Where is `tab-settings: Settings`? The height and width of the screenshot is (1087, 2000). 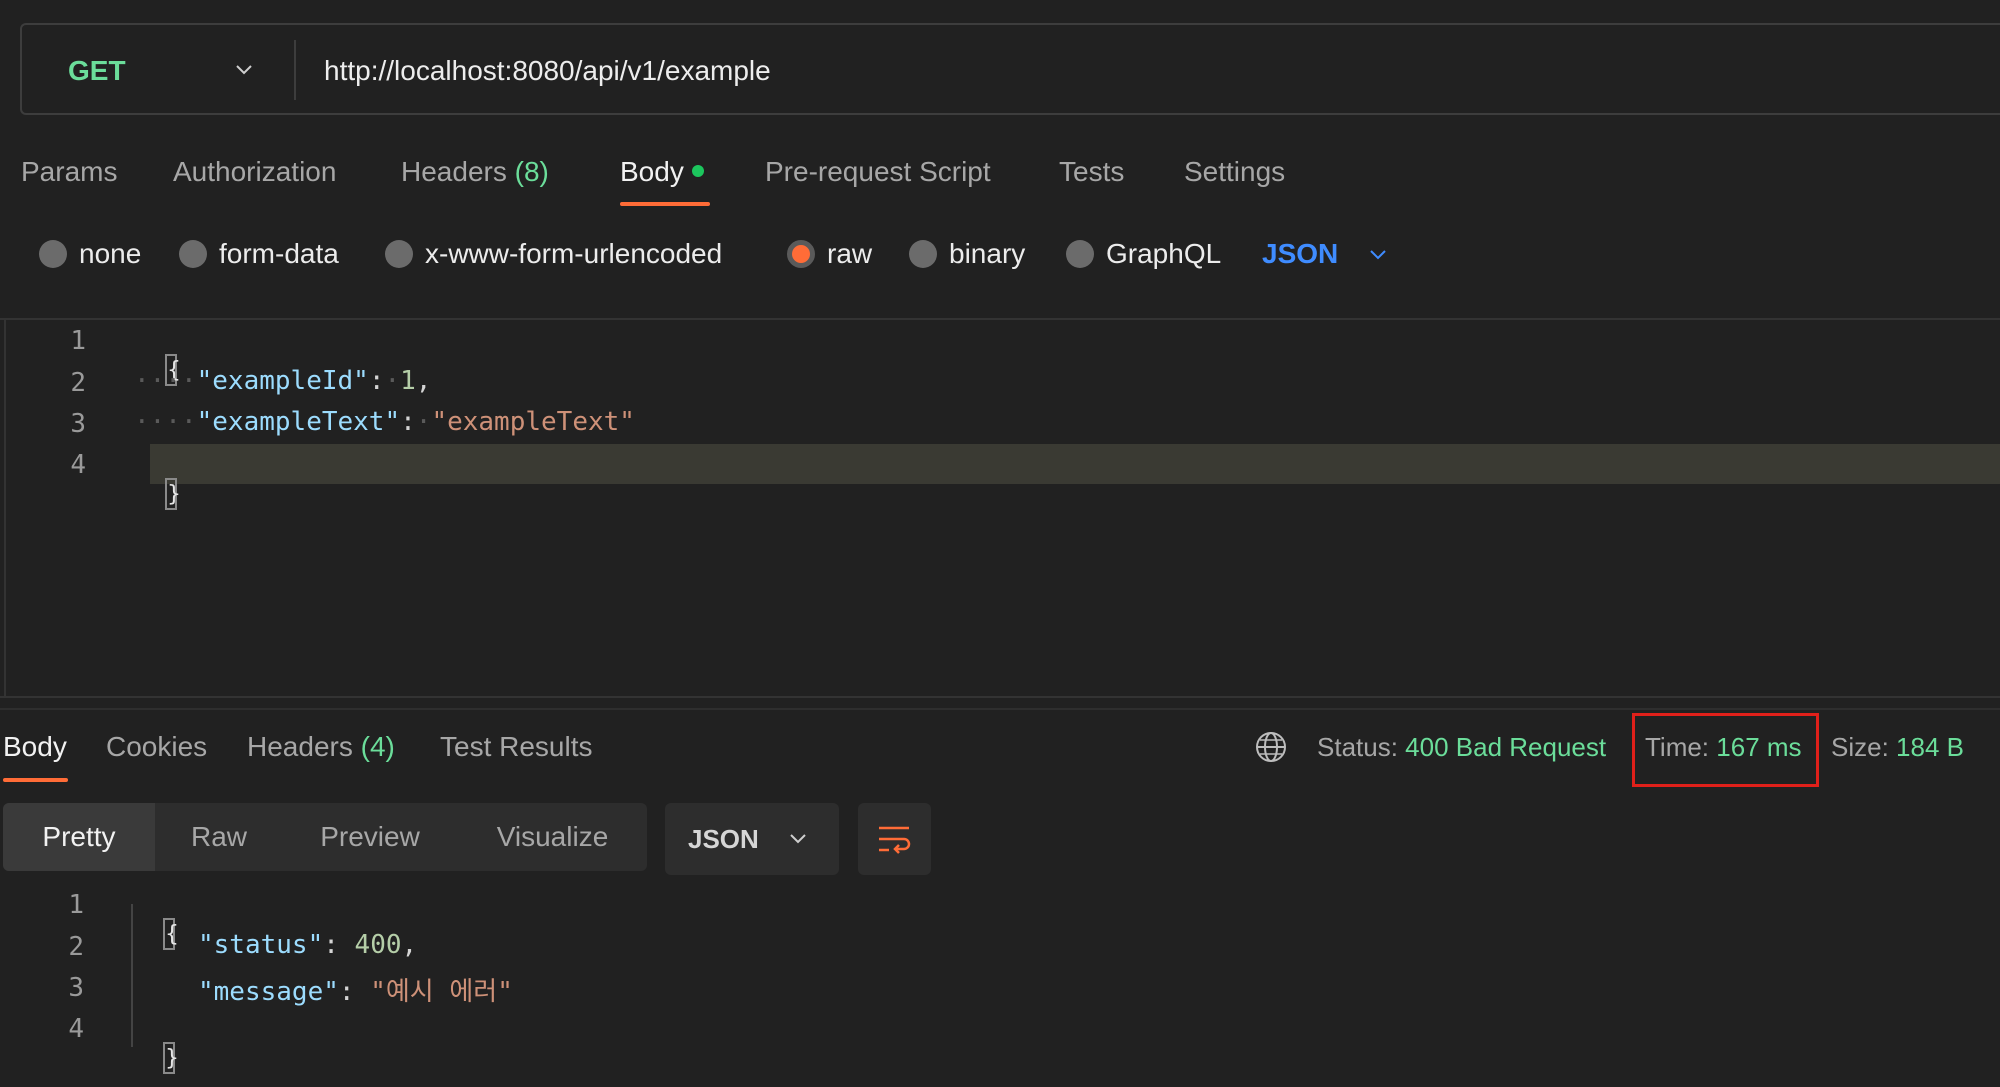
tab-settings: Settings is located at coordinates (1234, 172).